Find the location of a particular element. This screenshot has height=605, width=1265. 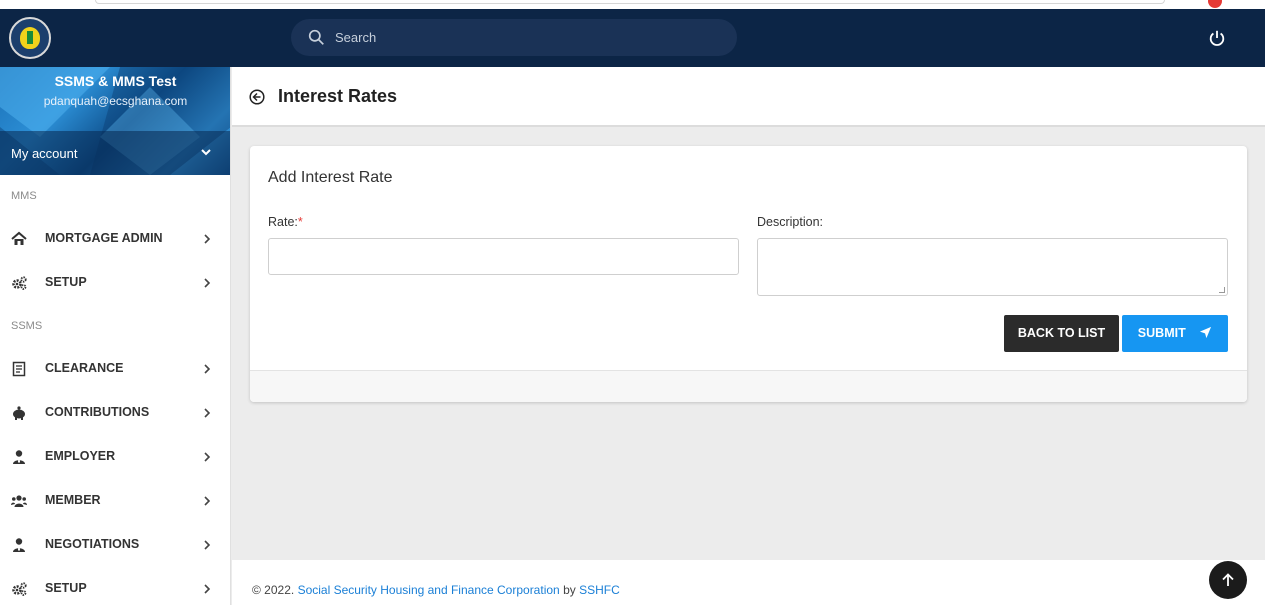

sidebar-item-employer: EMPLOYER is located at coordinates (115, 457).